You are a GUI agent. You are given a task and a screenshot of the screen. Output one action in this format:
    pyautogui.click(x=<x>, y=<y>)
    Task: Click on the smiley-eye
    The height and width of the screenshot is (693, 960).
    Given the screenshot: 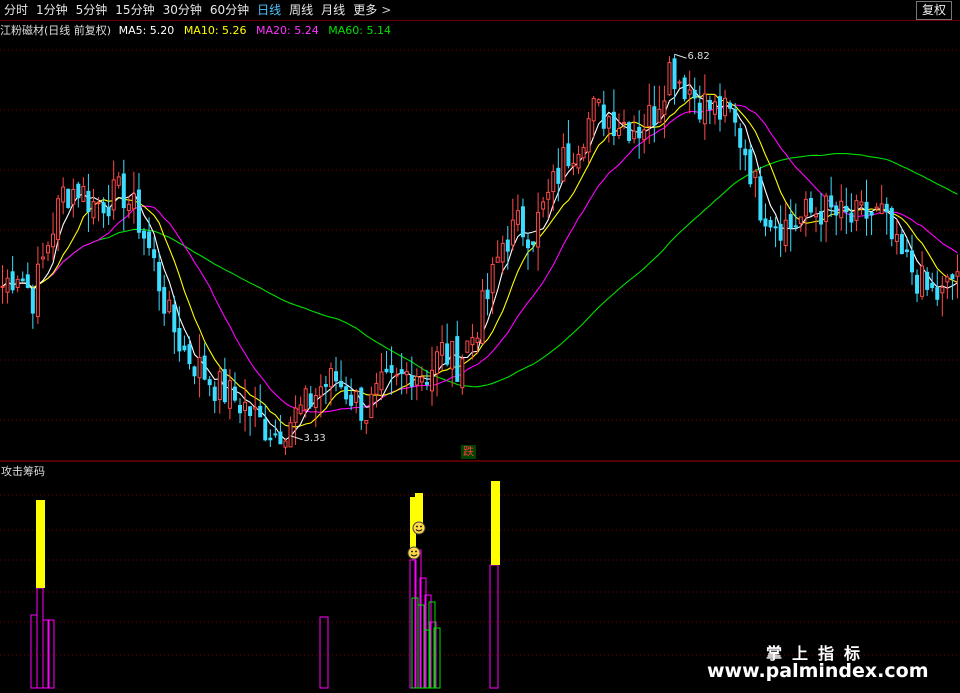 What is the action you would take?
    pyautogui.click(x=417, y=526)
    